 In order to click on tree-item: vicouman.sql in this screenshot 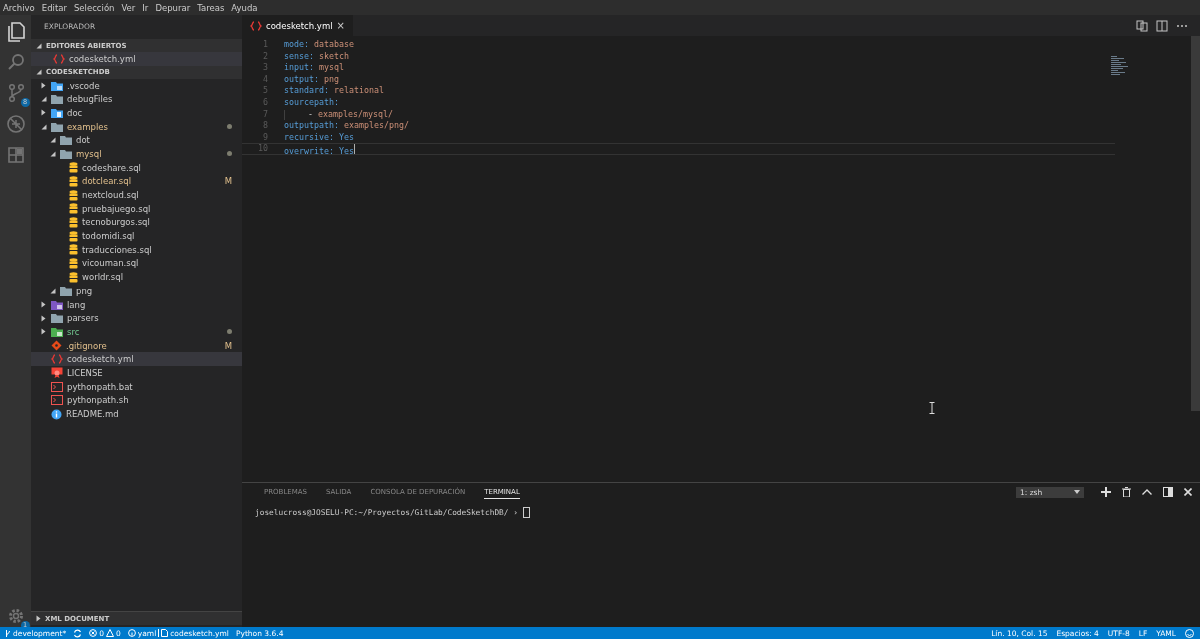, I will do `click(136, 263)`.